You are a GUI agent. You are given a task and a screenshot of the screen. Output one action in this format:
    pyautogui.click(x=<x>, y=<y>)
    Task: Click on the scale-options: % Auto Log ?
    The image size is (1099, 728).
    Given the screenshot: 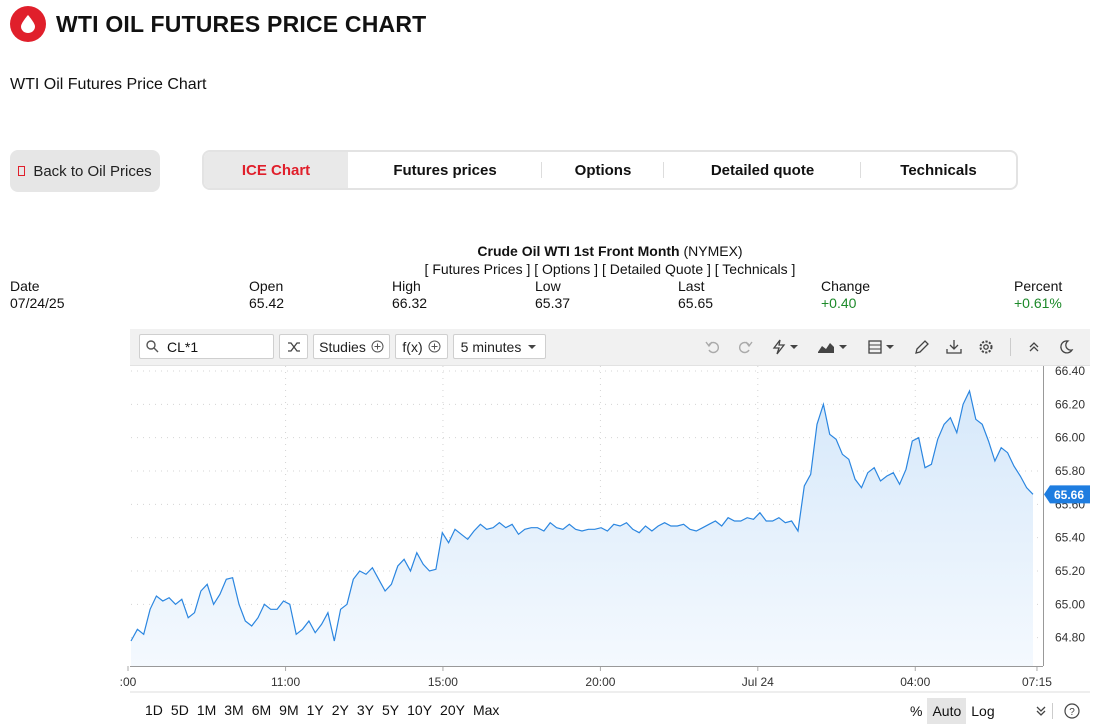 What is the action you would take?
    pyautogui.click(x=995, y=711)
    